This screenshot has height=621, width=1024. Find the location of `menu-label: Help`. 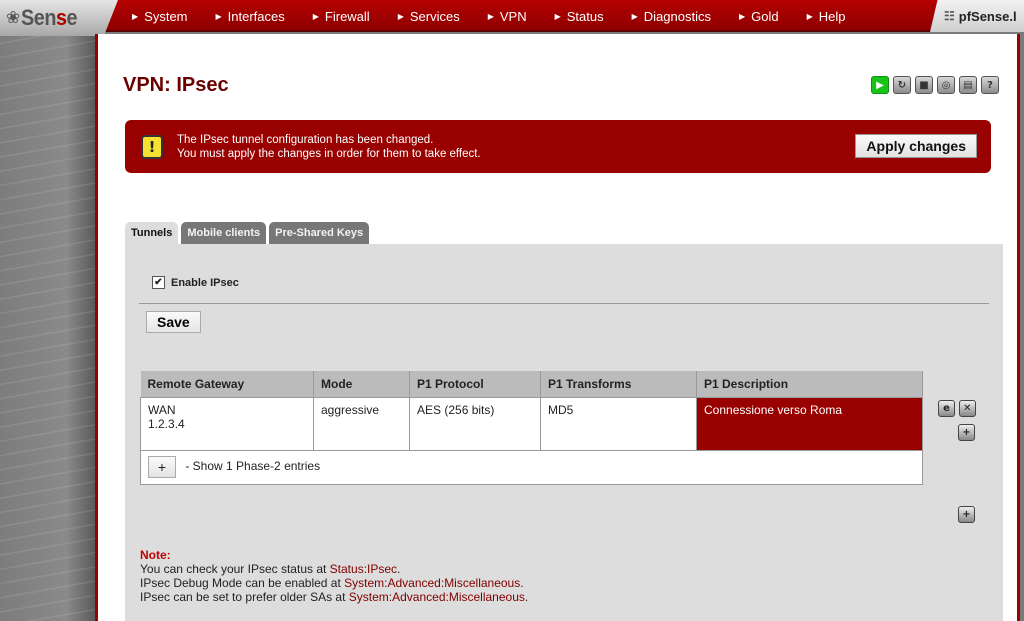

menu-label: Help is located at coordinates (832, 16).